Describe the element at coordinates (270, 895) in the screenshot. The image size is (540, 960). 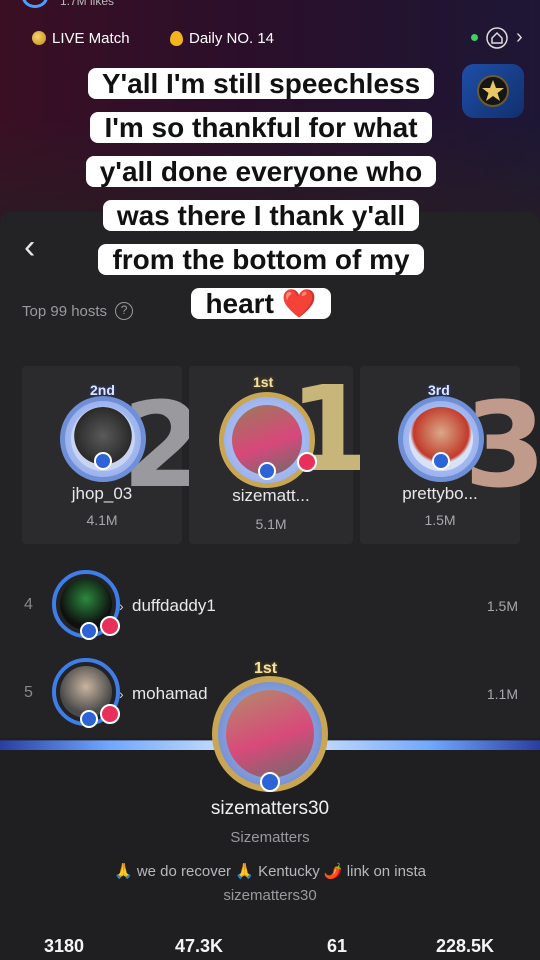
I see `profile-bio-handle: sizematters30` at that location.